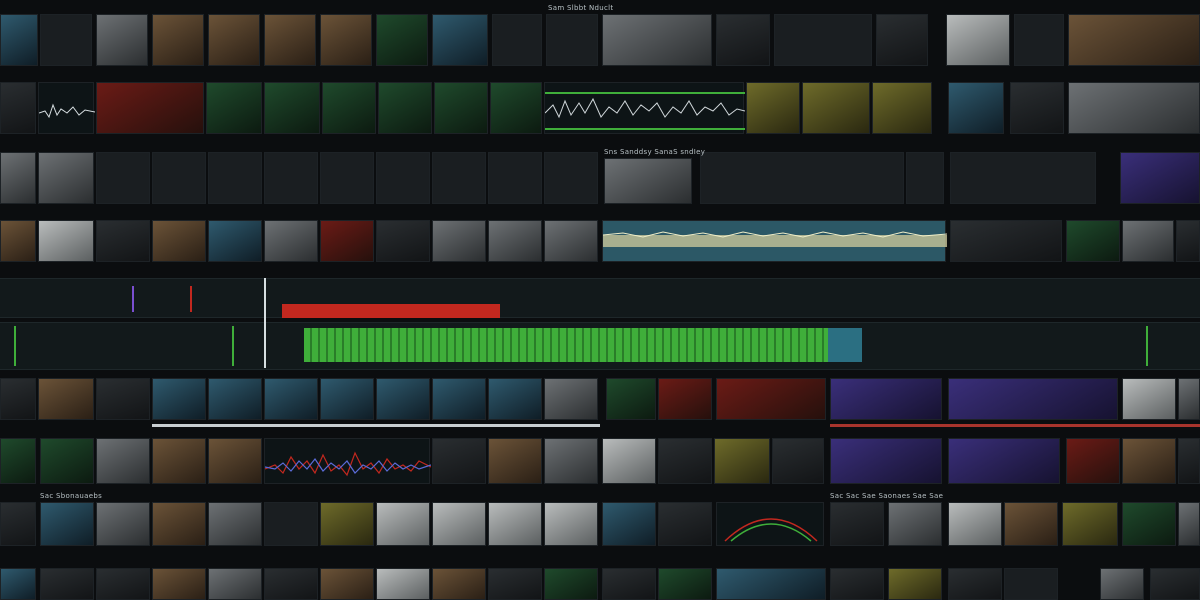  Describe the element at coordinates (391, 311) in the screenshot. I see `timeline-clip-red` at that location.